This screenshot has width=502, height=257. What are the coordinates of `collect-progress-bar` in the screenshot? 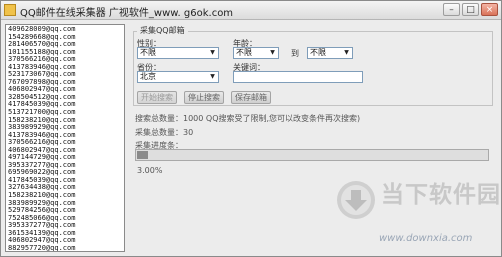 It's located at (312, 155).